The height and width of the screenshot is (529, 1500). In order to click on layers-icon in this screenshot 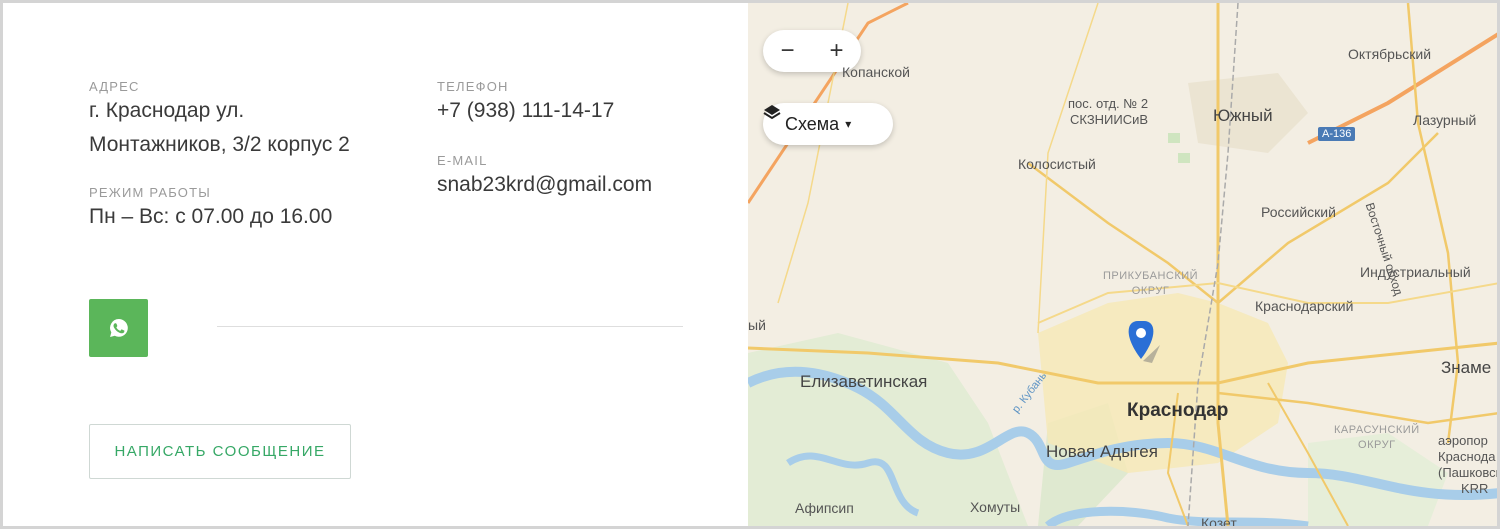, I will do `click(772, 112)`.